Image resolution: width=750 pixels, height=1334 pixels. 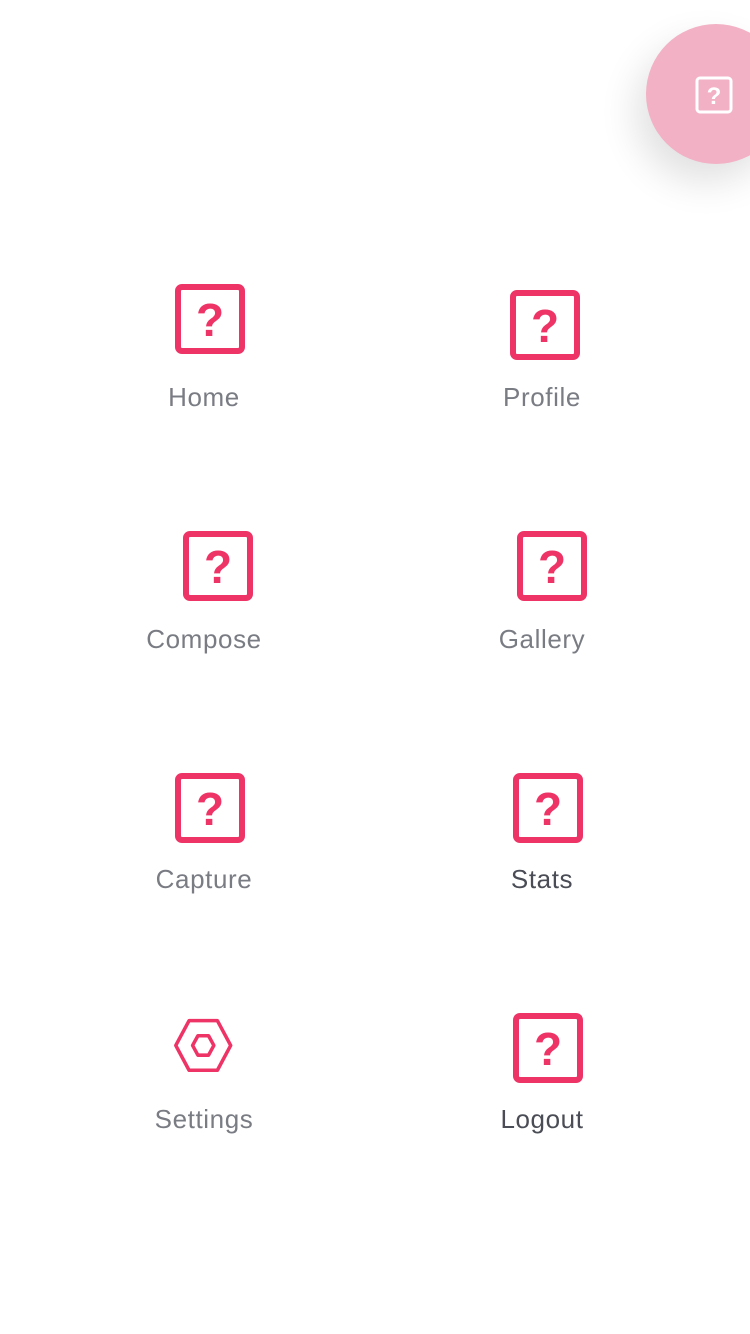 I want to click on menu-item-label: Home, so click(x=204, y=397).